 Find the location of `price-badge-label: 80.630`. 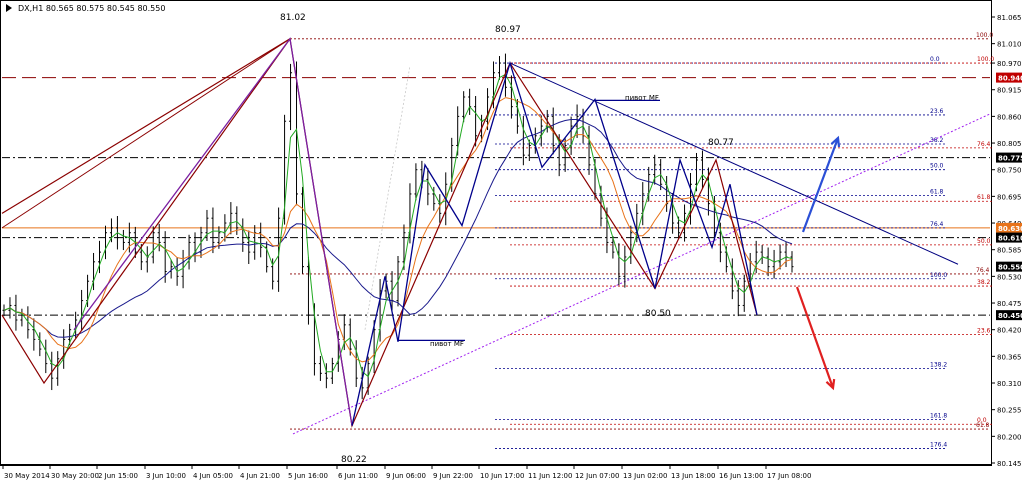

price-badge-label: 80.630 is located at coordinates (1011, 229).